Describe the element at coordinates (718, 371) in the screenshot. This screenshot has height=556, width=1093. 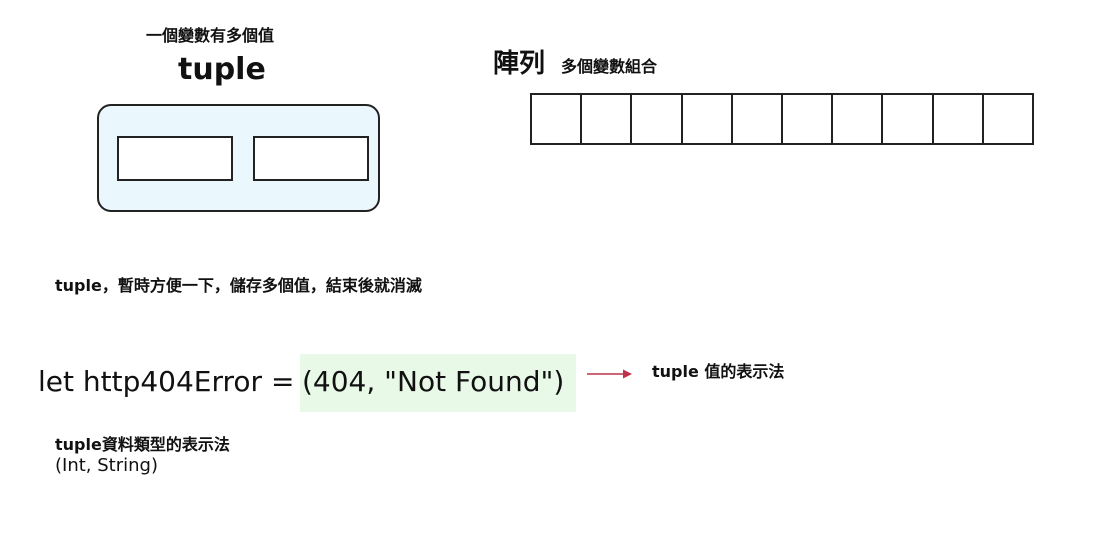
I see `tuple-value-notation-label: tuple 值的表示法` at that location.